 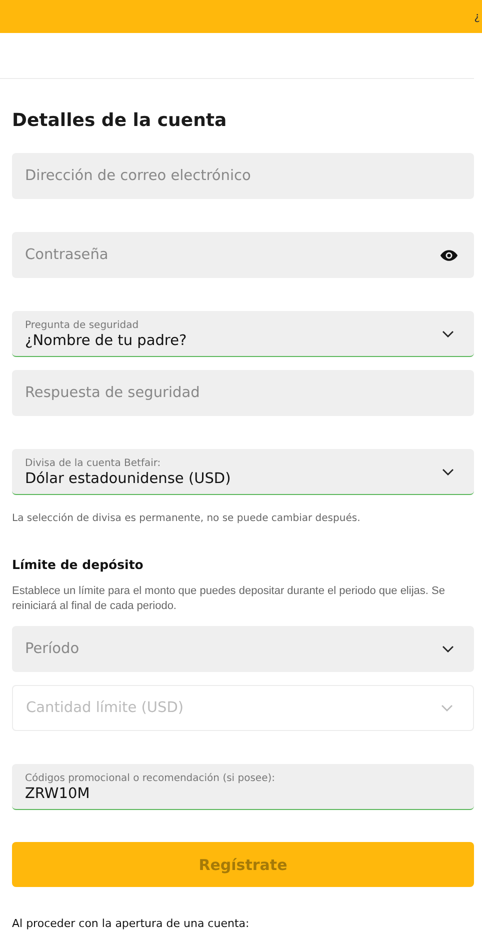 What do you see at coordinates (187, 519) in the screenshot?
I see `helper-text: La selección de divisa es permanente, no se puede cambiar después.` at bounding box center [187, 519].